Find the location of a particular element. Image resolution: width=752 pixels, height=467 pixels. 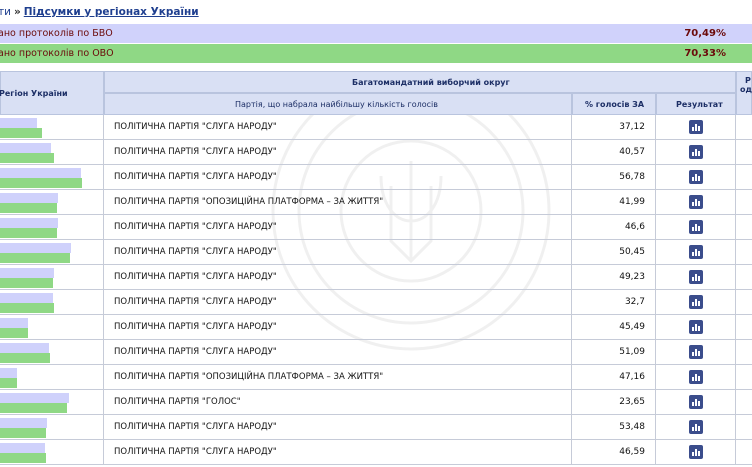

header-result-cell: Результат is located at coordinates (696, 104).